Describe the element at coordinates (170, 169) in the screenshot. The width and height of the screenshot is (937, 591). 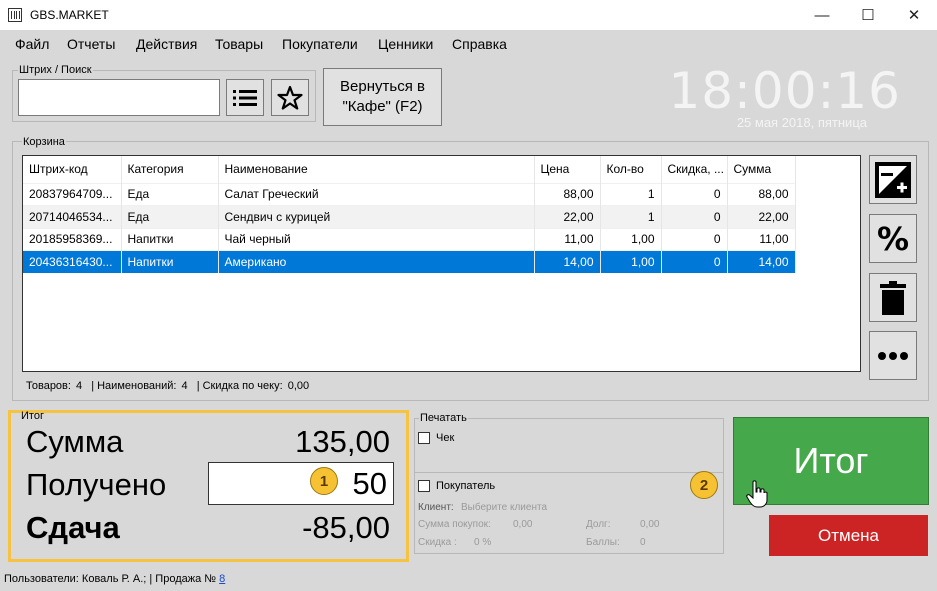
I see `col-category: Категория` at that location.